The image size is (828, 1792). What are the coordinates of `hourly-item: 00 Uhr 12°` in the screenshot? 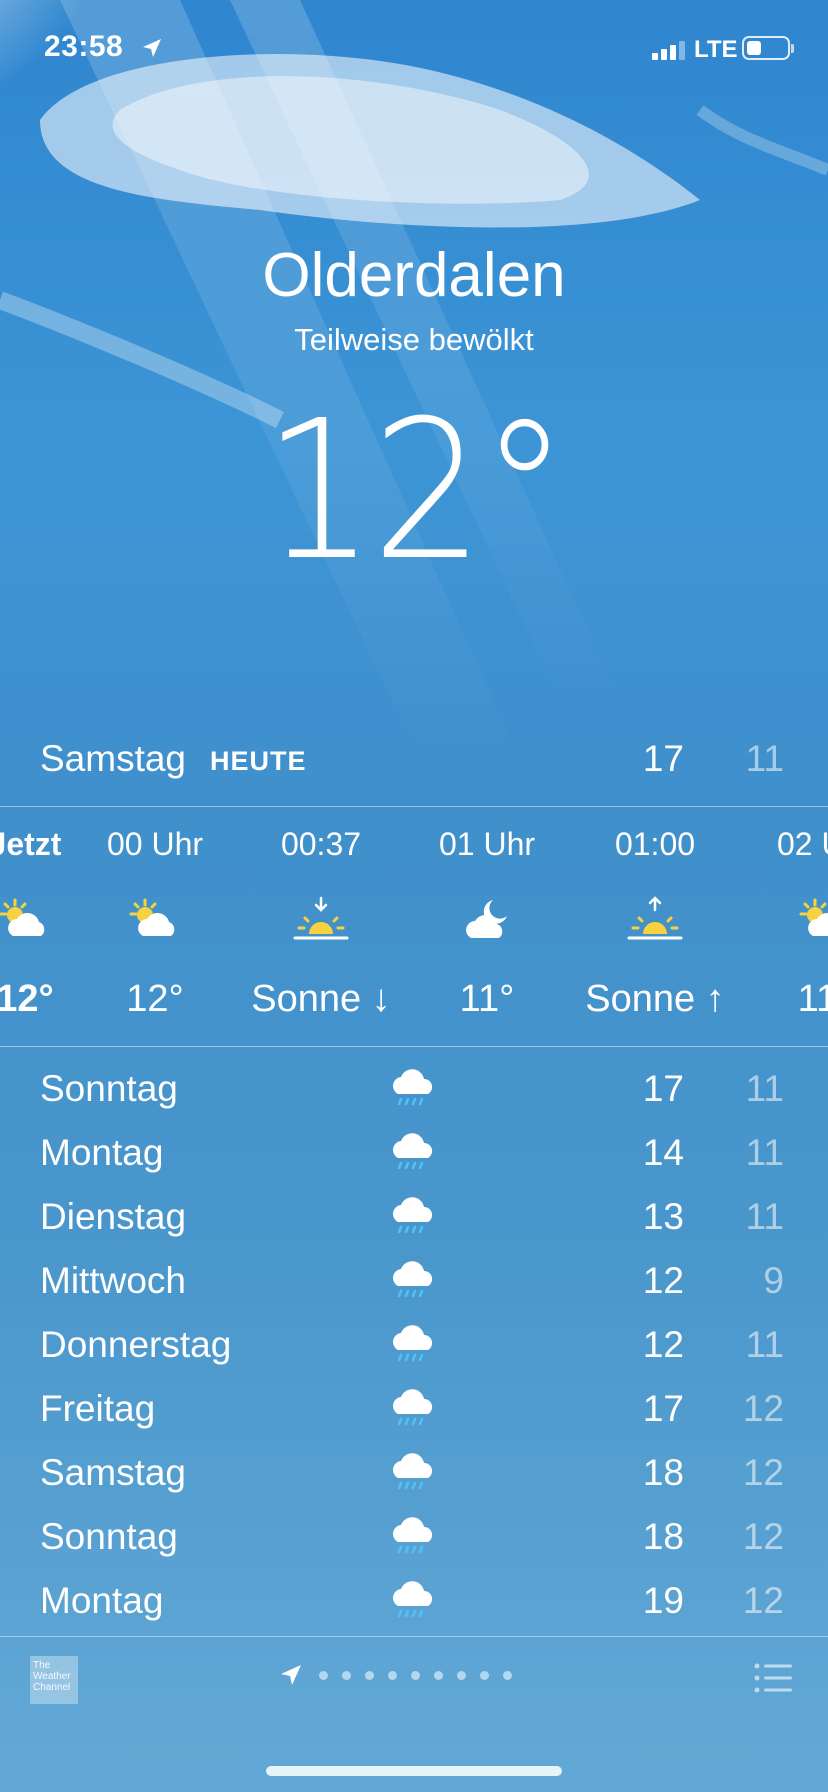 It's located at (155, 926).